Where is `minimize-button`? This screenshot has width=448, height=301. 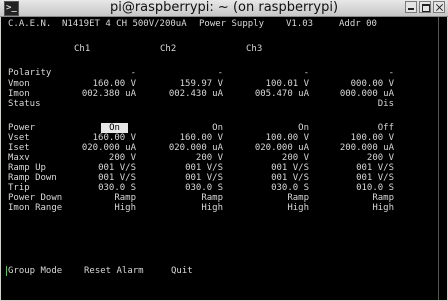 minimize-button is located at coordinates (411, 7).